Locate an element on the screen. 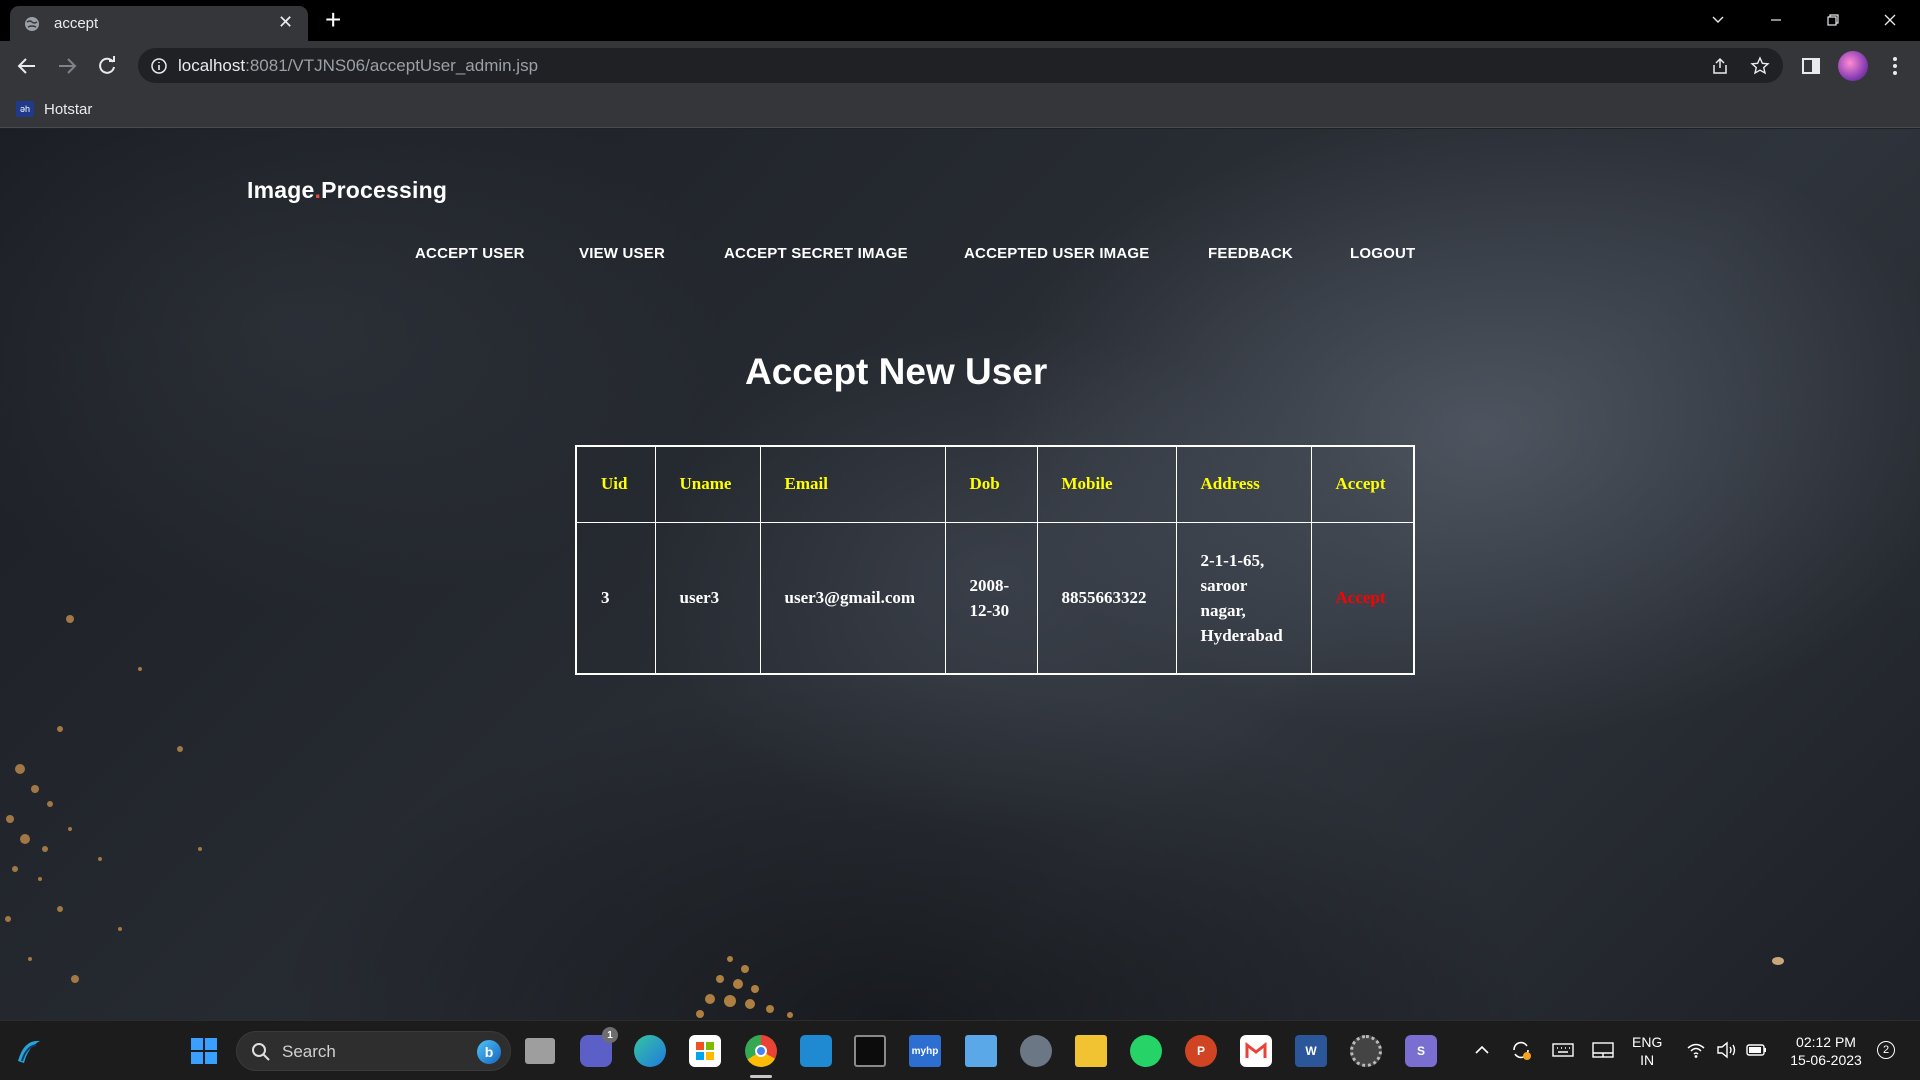 The image size is (1920, 1080). nav-logout: LOGOUT is located at coordinates (1382, 253).